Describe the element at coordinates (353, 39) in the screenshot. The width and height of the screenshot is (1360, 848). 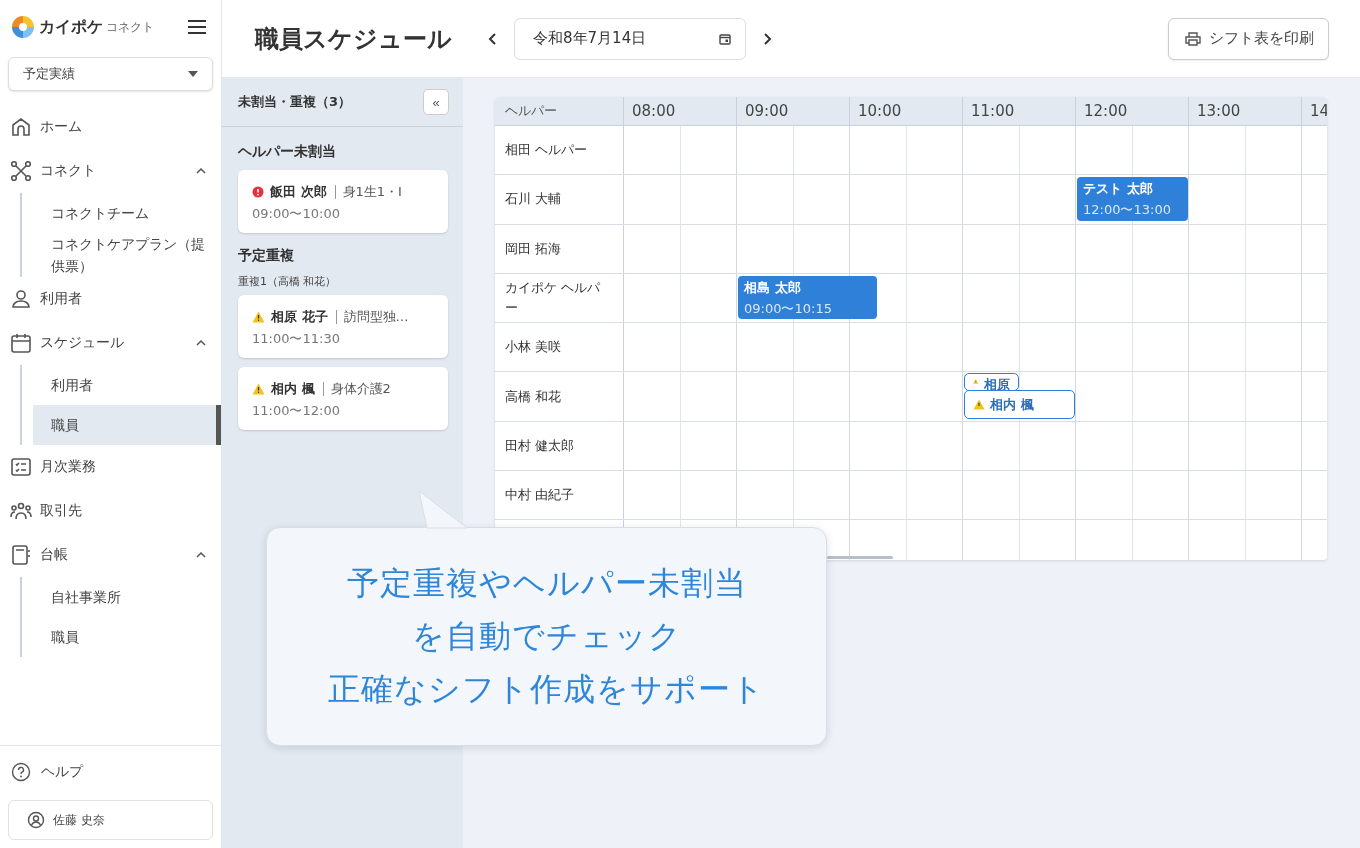
I see `page-title: 職員スケジュール` at that location.